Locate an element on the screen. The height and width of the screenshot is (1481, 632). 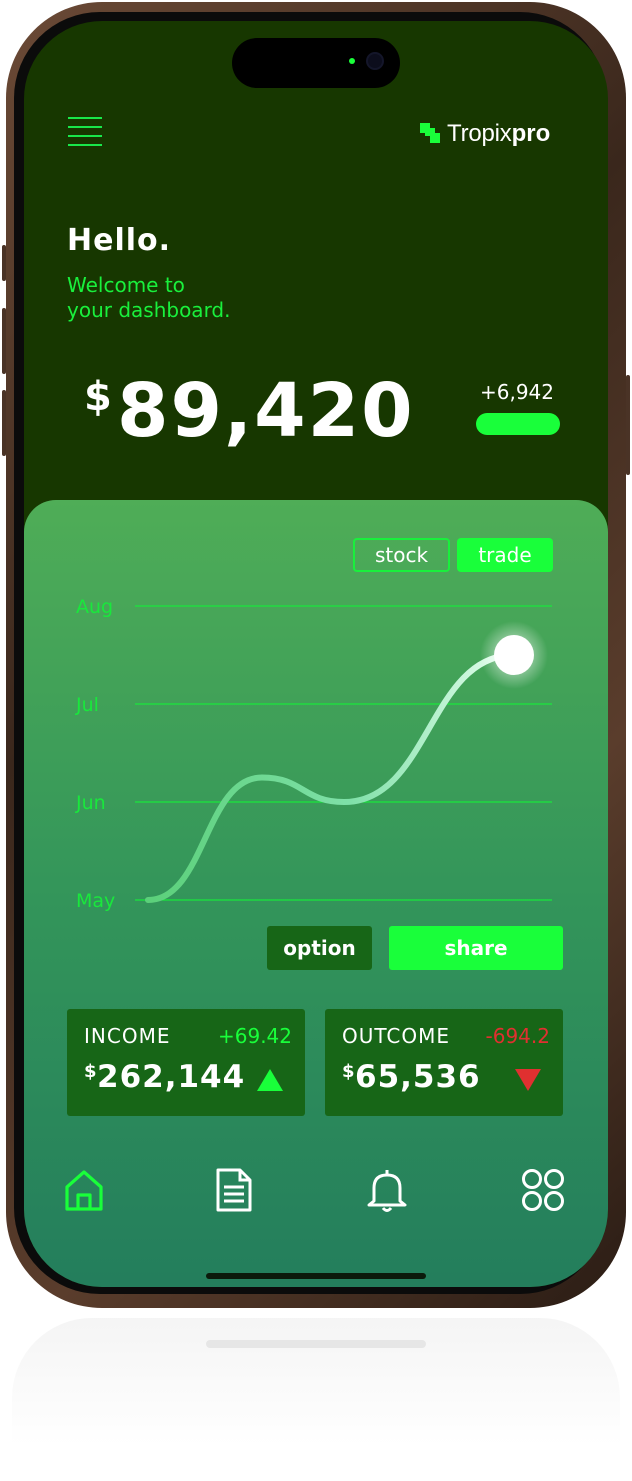
greeting-subtitle-line2: your dashboard. is located at coordinates (149, 310).